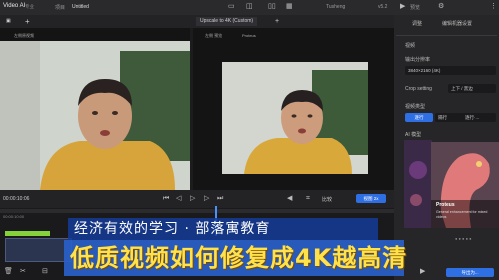 The image size is (499, 280). What do you see at coordinates (418, 184) in the screenshot?
I see `model-card-left` at bounding box center [418, 184].